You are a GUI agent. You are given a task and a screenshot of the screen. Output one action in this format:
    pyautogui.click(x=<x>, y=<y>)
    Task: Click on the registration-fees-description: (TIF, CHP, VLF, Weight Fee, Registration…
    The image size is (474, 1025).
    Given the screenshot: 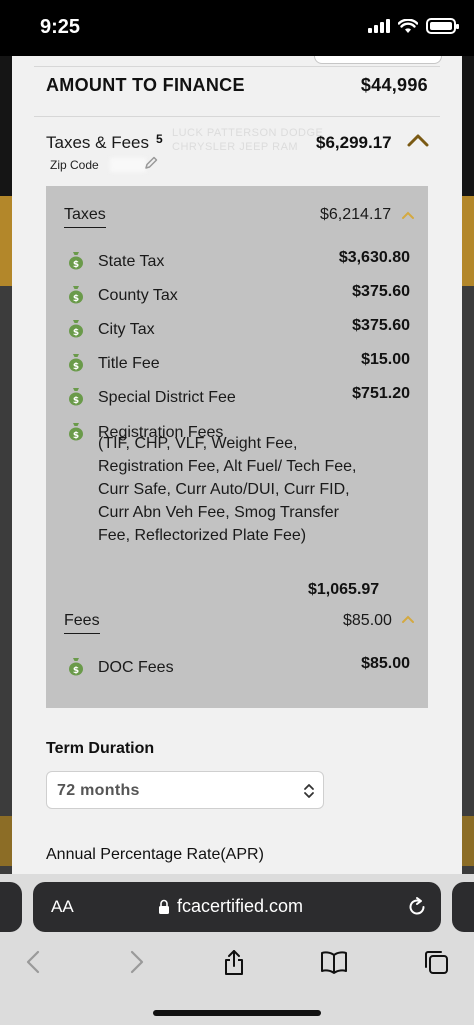 What is the action you would take?
    pyautogui.click(x=227, y=489)
    